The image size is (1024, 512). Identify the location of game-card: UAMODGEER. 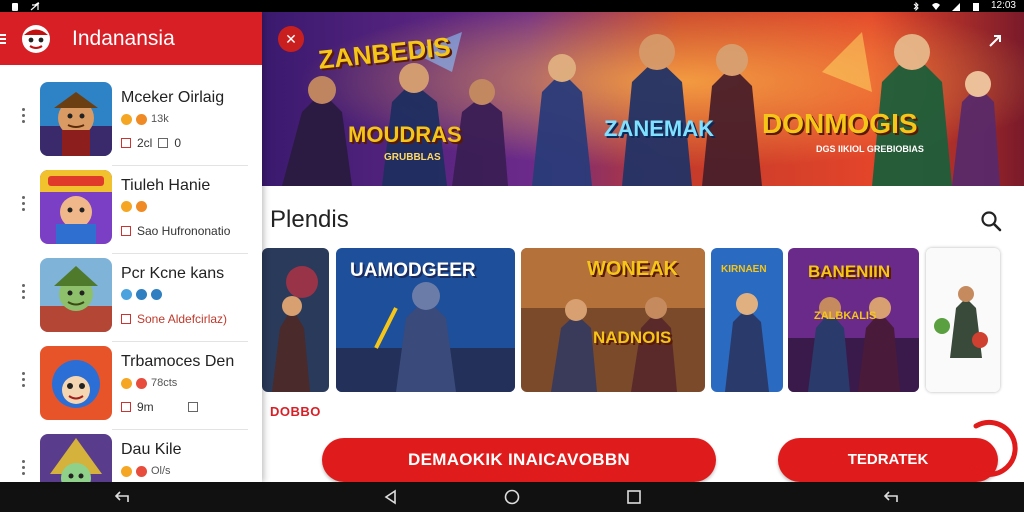
(425, 320).